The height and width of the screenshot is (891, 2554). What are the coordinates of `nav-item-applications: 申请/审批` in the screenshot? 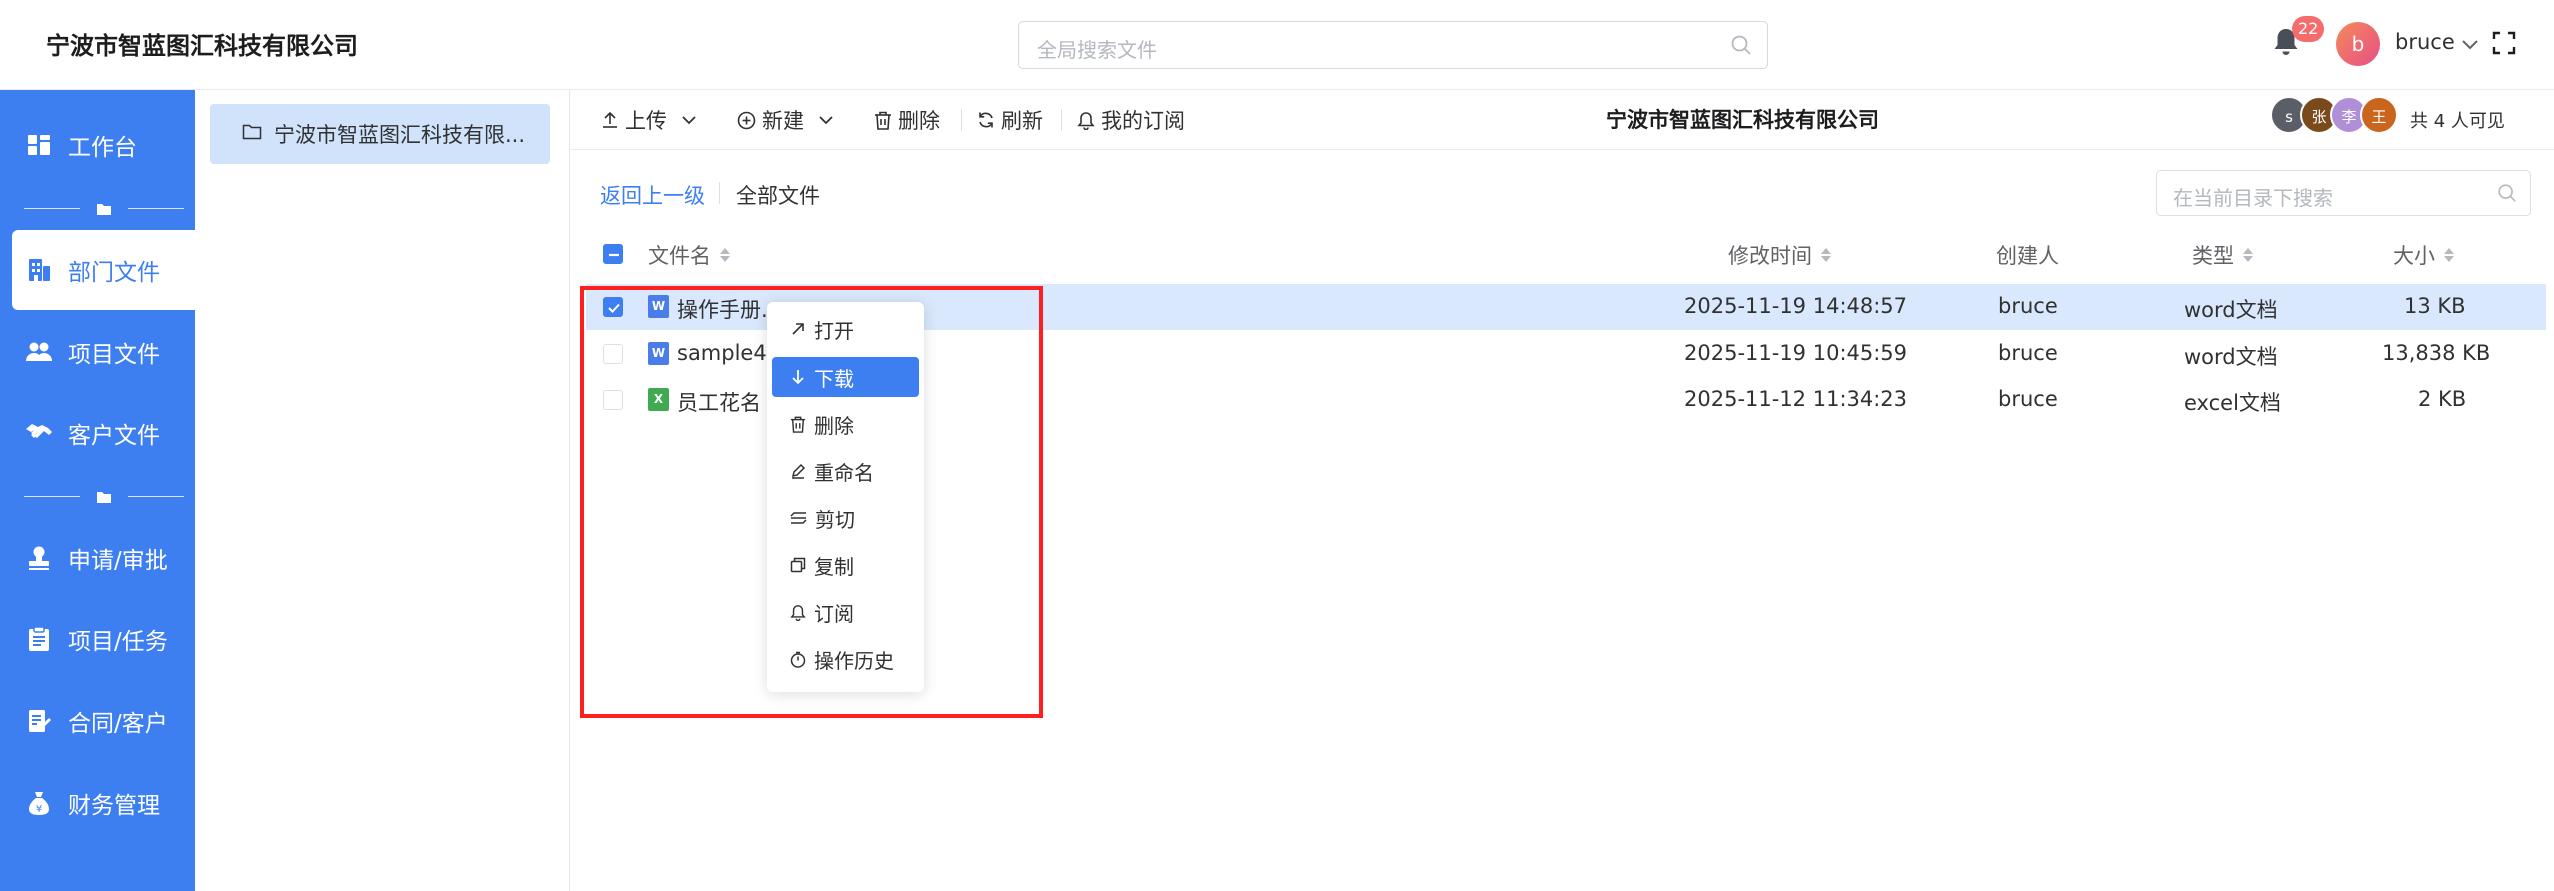 It's located at (103, 558).